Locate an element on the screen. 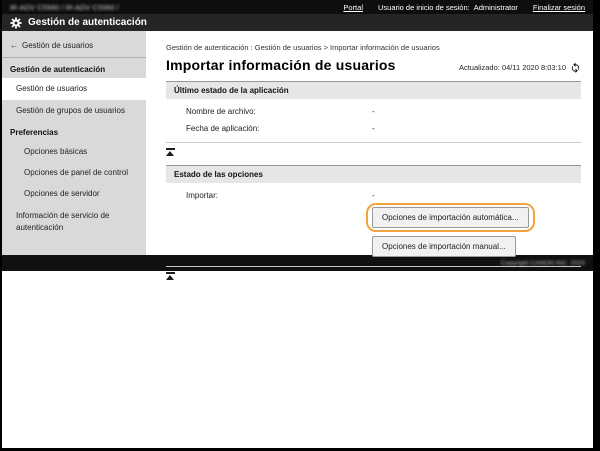  sidebar-item-server-settings: Opciones de servidor is located at coordinates (74, 193).